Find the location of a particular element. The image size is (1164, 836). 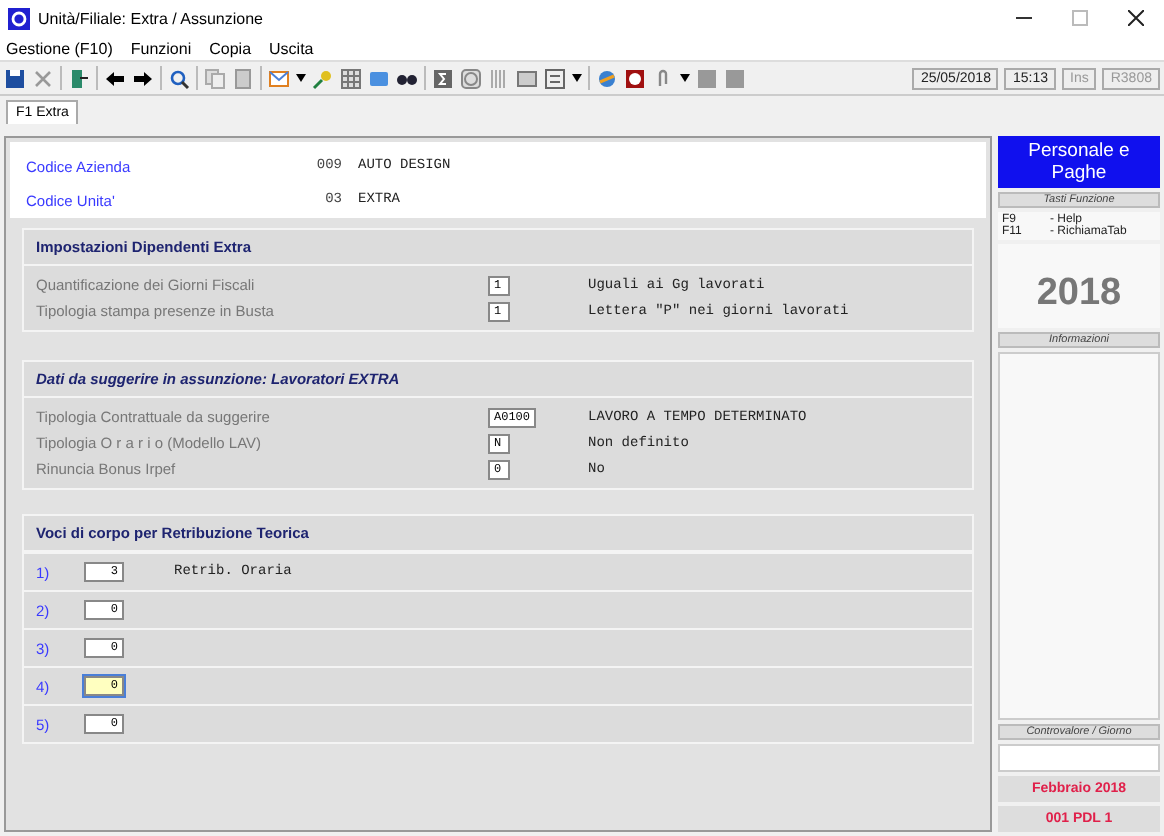

paste-icon is located at coordinates (243, 78).